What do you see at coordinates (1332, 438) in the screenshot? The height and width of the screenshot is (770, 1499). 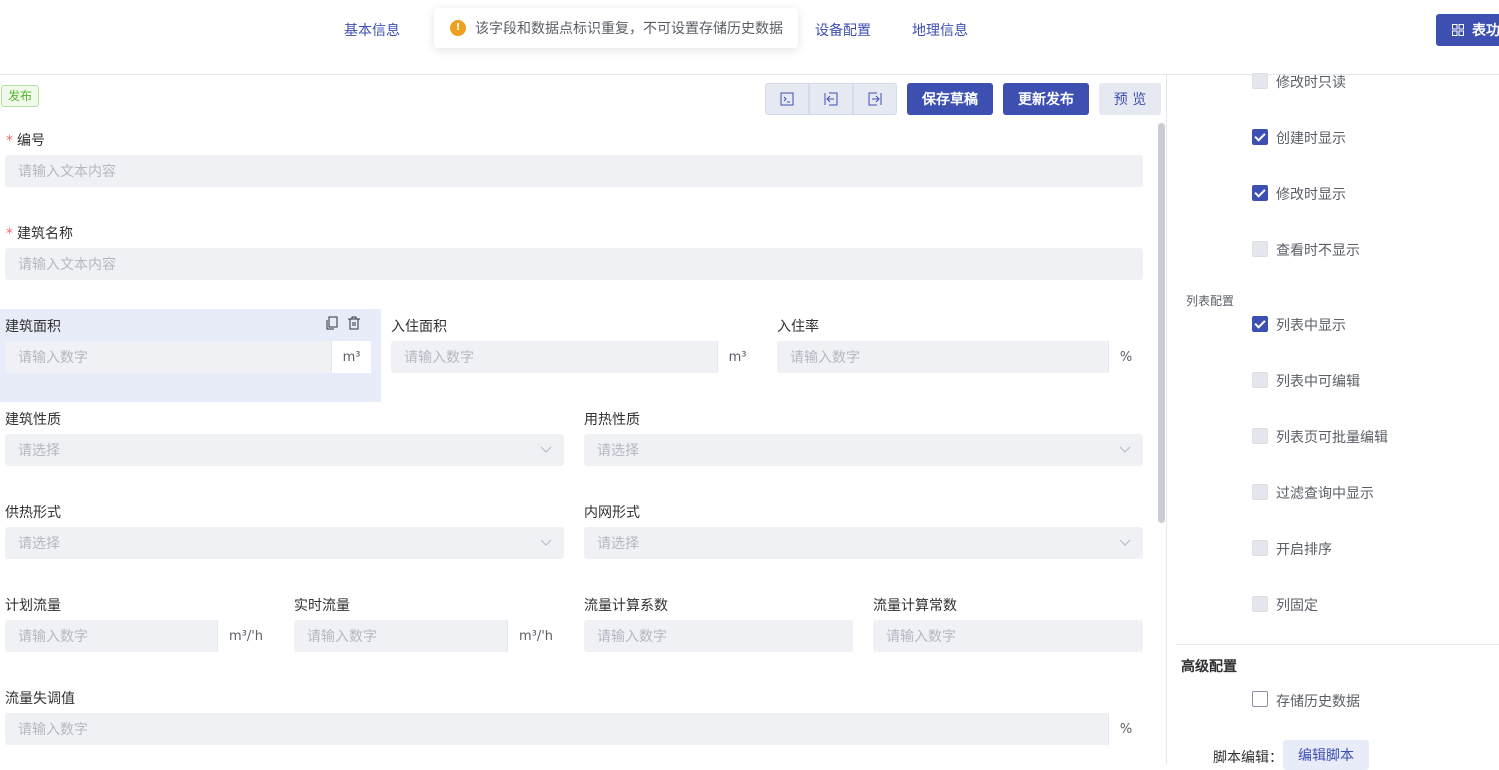 I see `checkbox-label: 列表页可批量编辑` at bounding box center [1332, 438].